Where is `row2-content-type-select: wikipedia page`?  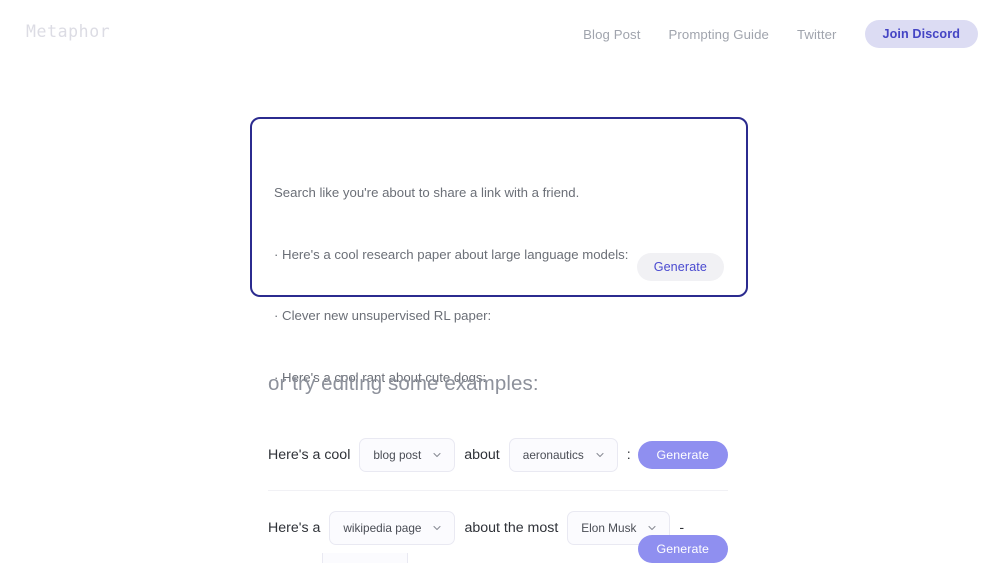 row2-content-type-select: wikipedia page is located at coordinates (392, 528).